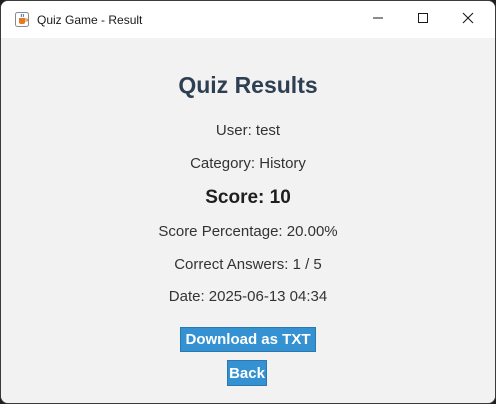 Image resolution: width=496 pixels, height=404 pixels. I want to click on date-label: Date: 2025-06-13 04:34, so click(248, 296).